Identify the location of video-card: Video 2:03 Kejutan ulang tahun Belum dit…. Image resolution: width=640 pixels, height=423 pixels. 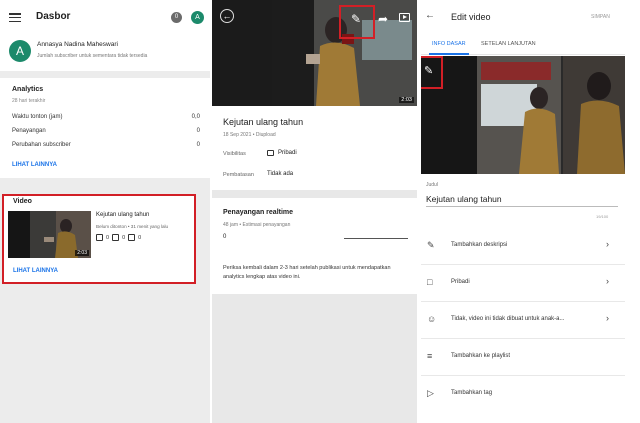
(99, 239).